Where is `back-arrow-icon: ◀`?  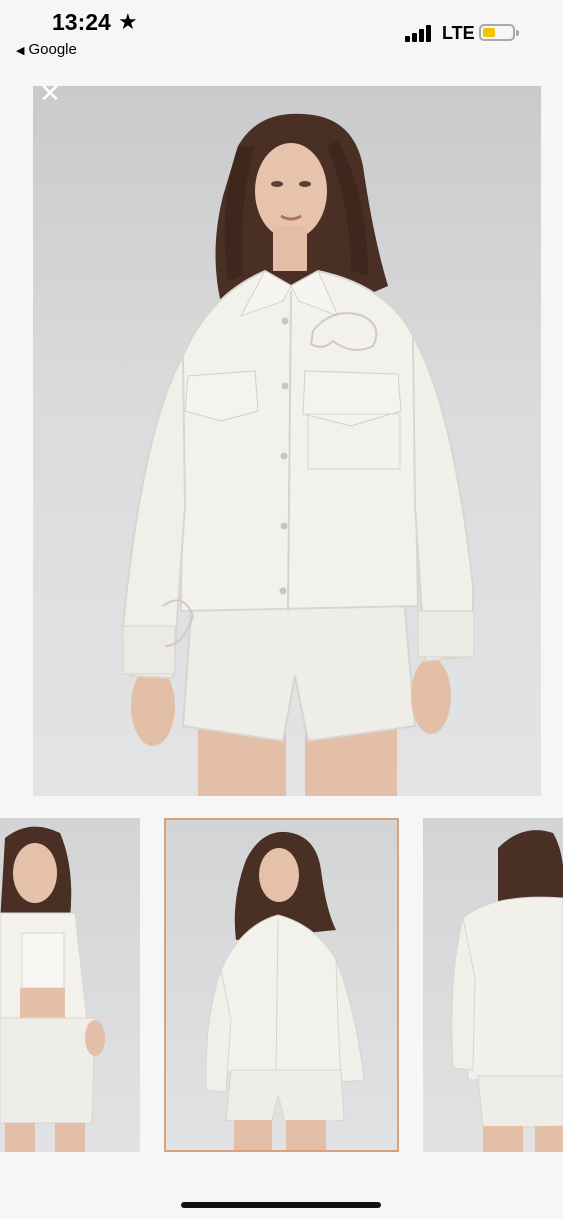 back-arrow-icon: ◀ is located at coordinates (20, 51).